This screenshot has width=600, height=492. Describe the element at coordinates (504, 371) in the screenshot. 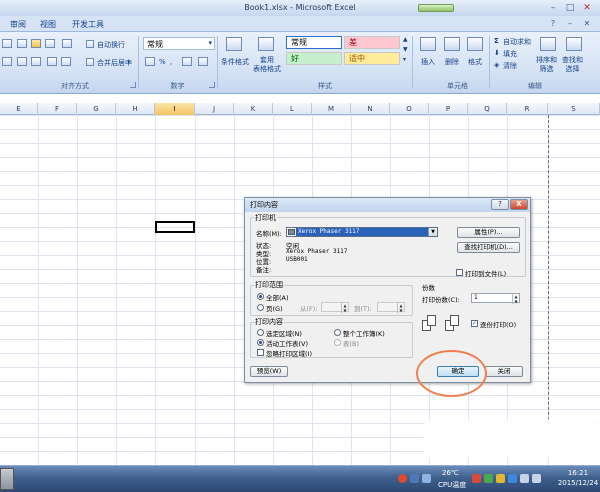

I see `cancel-button: 关闭` at that location.